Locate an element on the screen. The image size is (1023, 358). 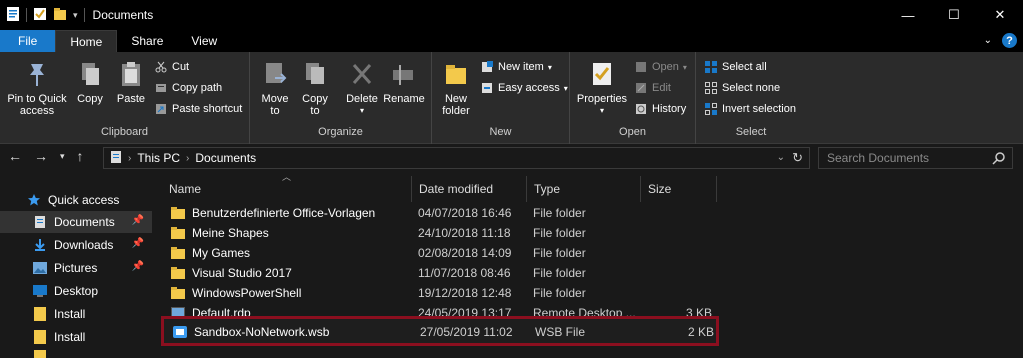
star-icon is located at coordinates (34, 200).